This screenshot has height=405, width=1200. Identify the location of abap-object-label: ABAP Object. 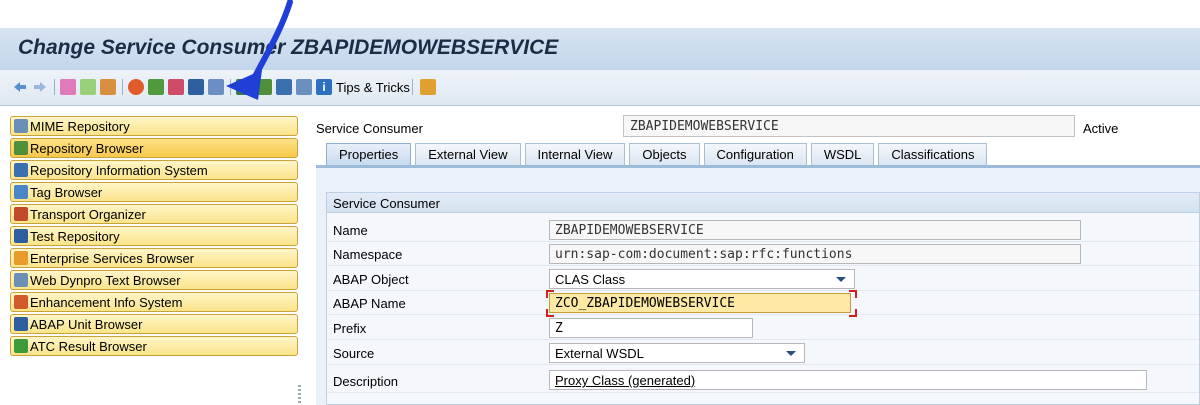
(371, 279).